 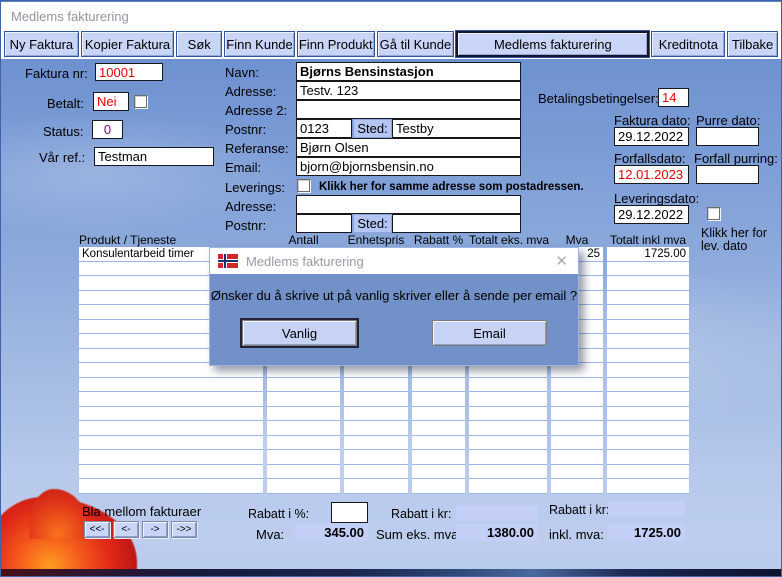 What do you see at coordinates (727, 136) in the screenshot?
I see `purre-dato-field` at bounding box center [727, 136].